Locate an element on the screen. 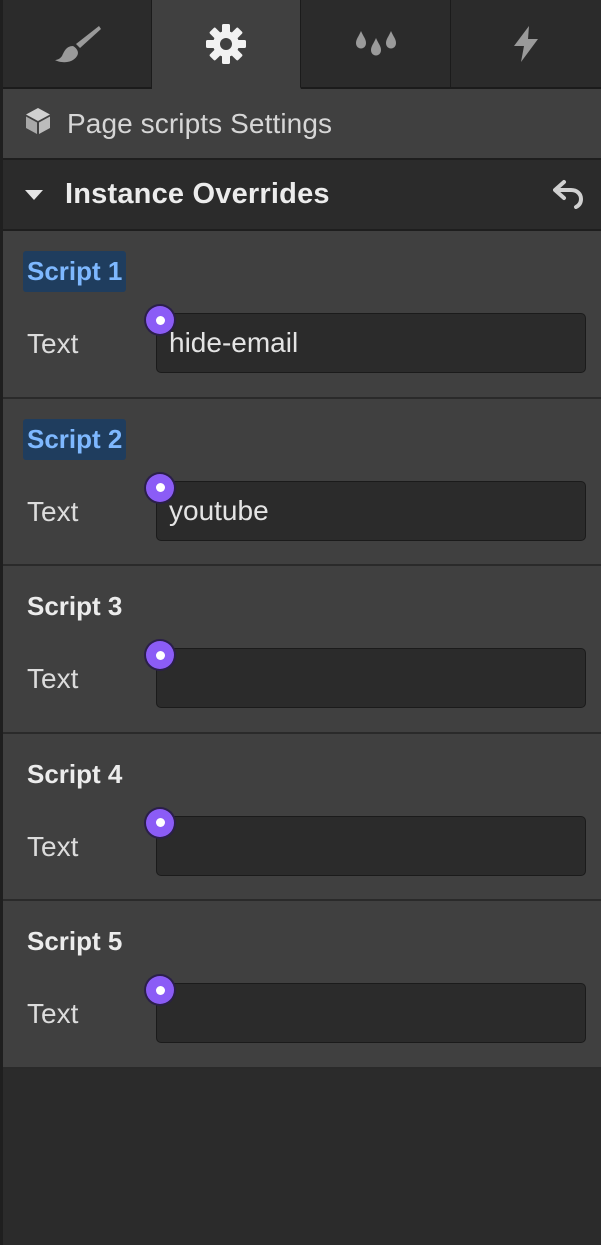 The image size is (601, 1245). script-label: Script 1 is located at coordinates (75, 271).